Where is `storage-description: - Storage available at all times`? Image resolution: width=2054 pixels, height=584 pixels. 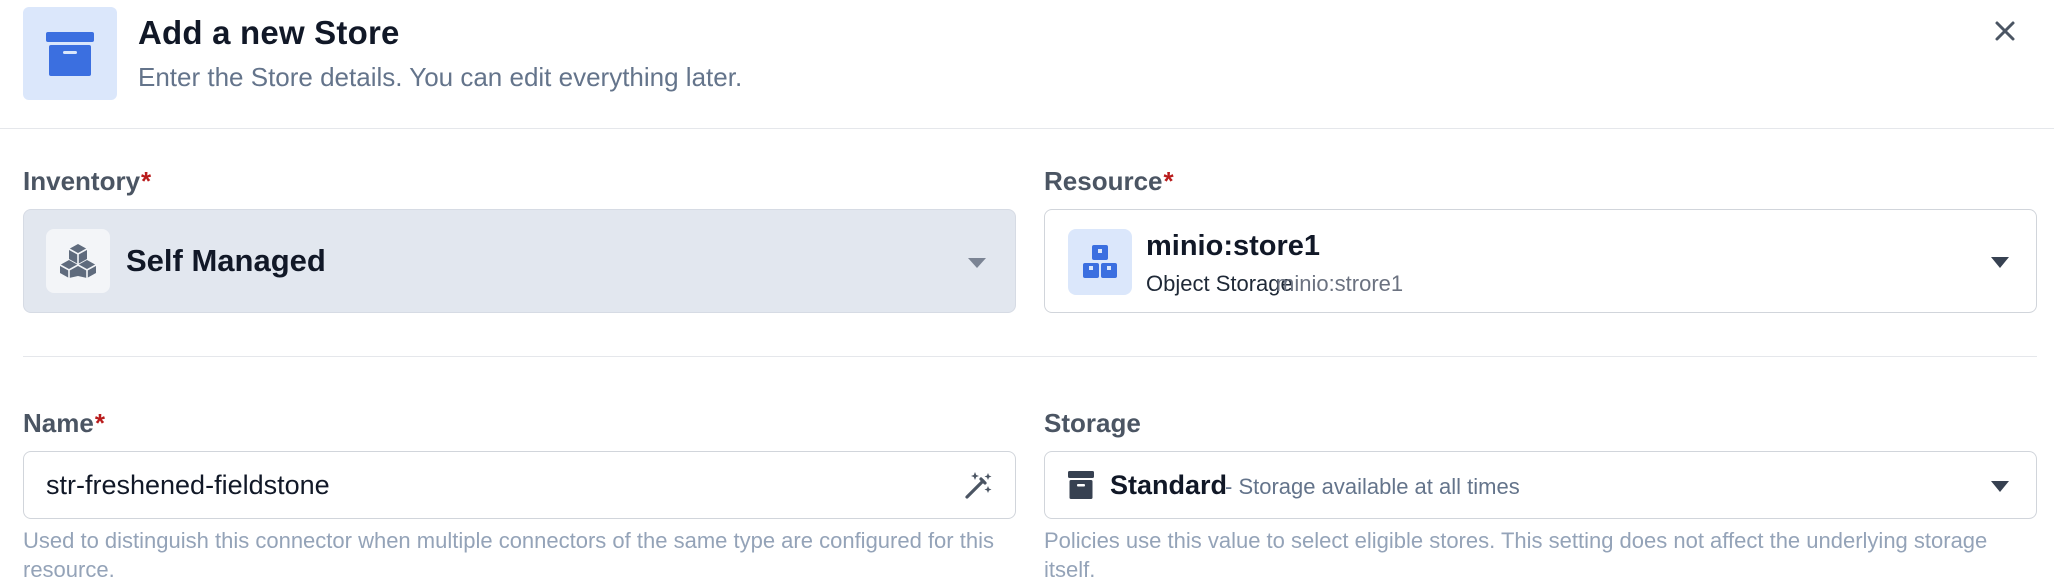
storage-description: - Storage available at all times is located at coordinates (1372, 486).